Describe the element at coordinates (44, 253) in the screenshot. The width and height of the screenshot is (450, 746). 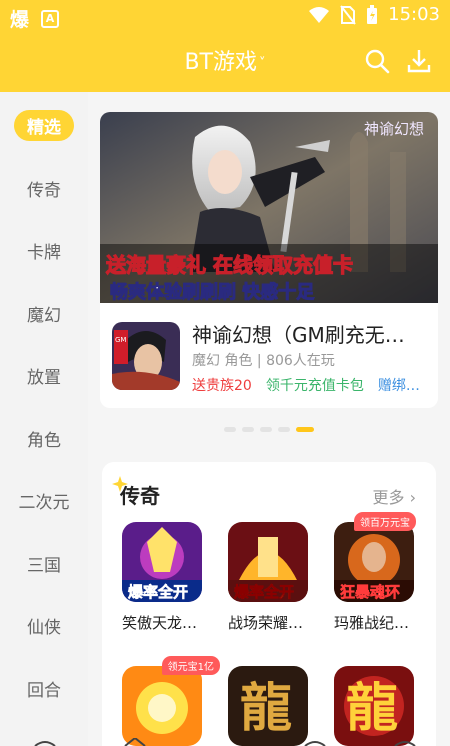
I see `sidebar-item-label: 卡牌` at that location.